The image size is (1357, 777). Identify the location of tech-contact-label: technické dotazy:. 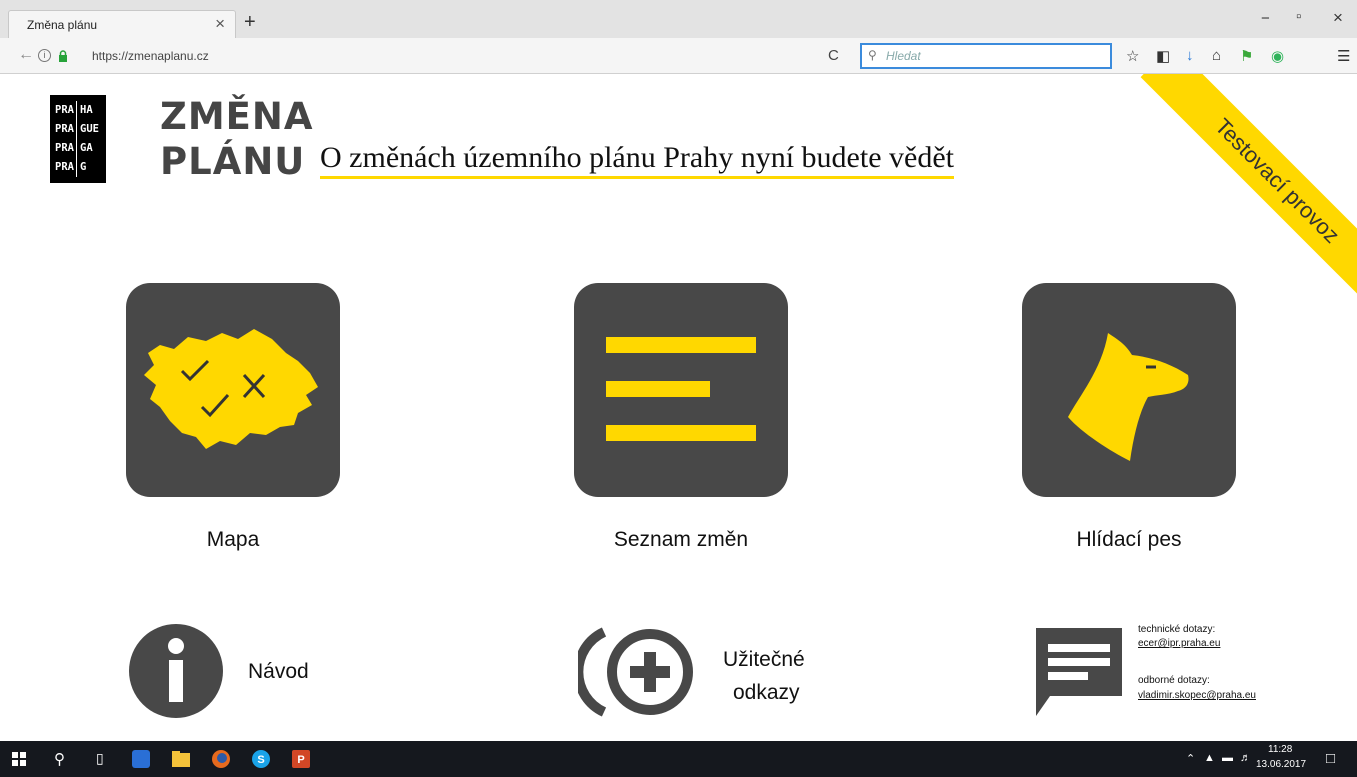
(1177, 629).